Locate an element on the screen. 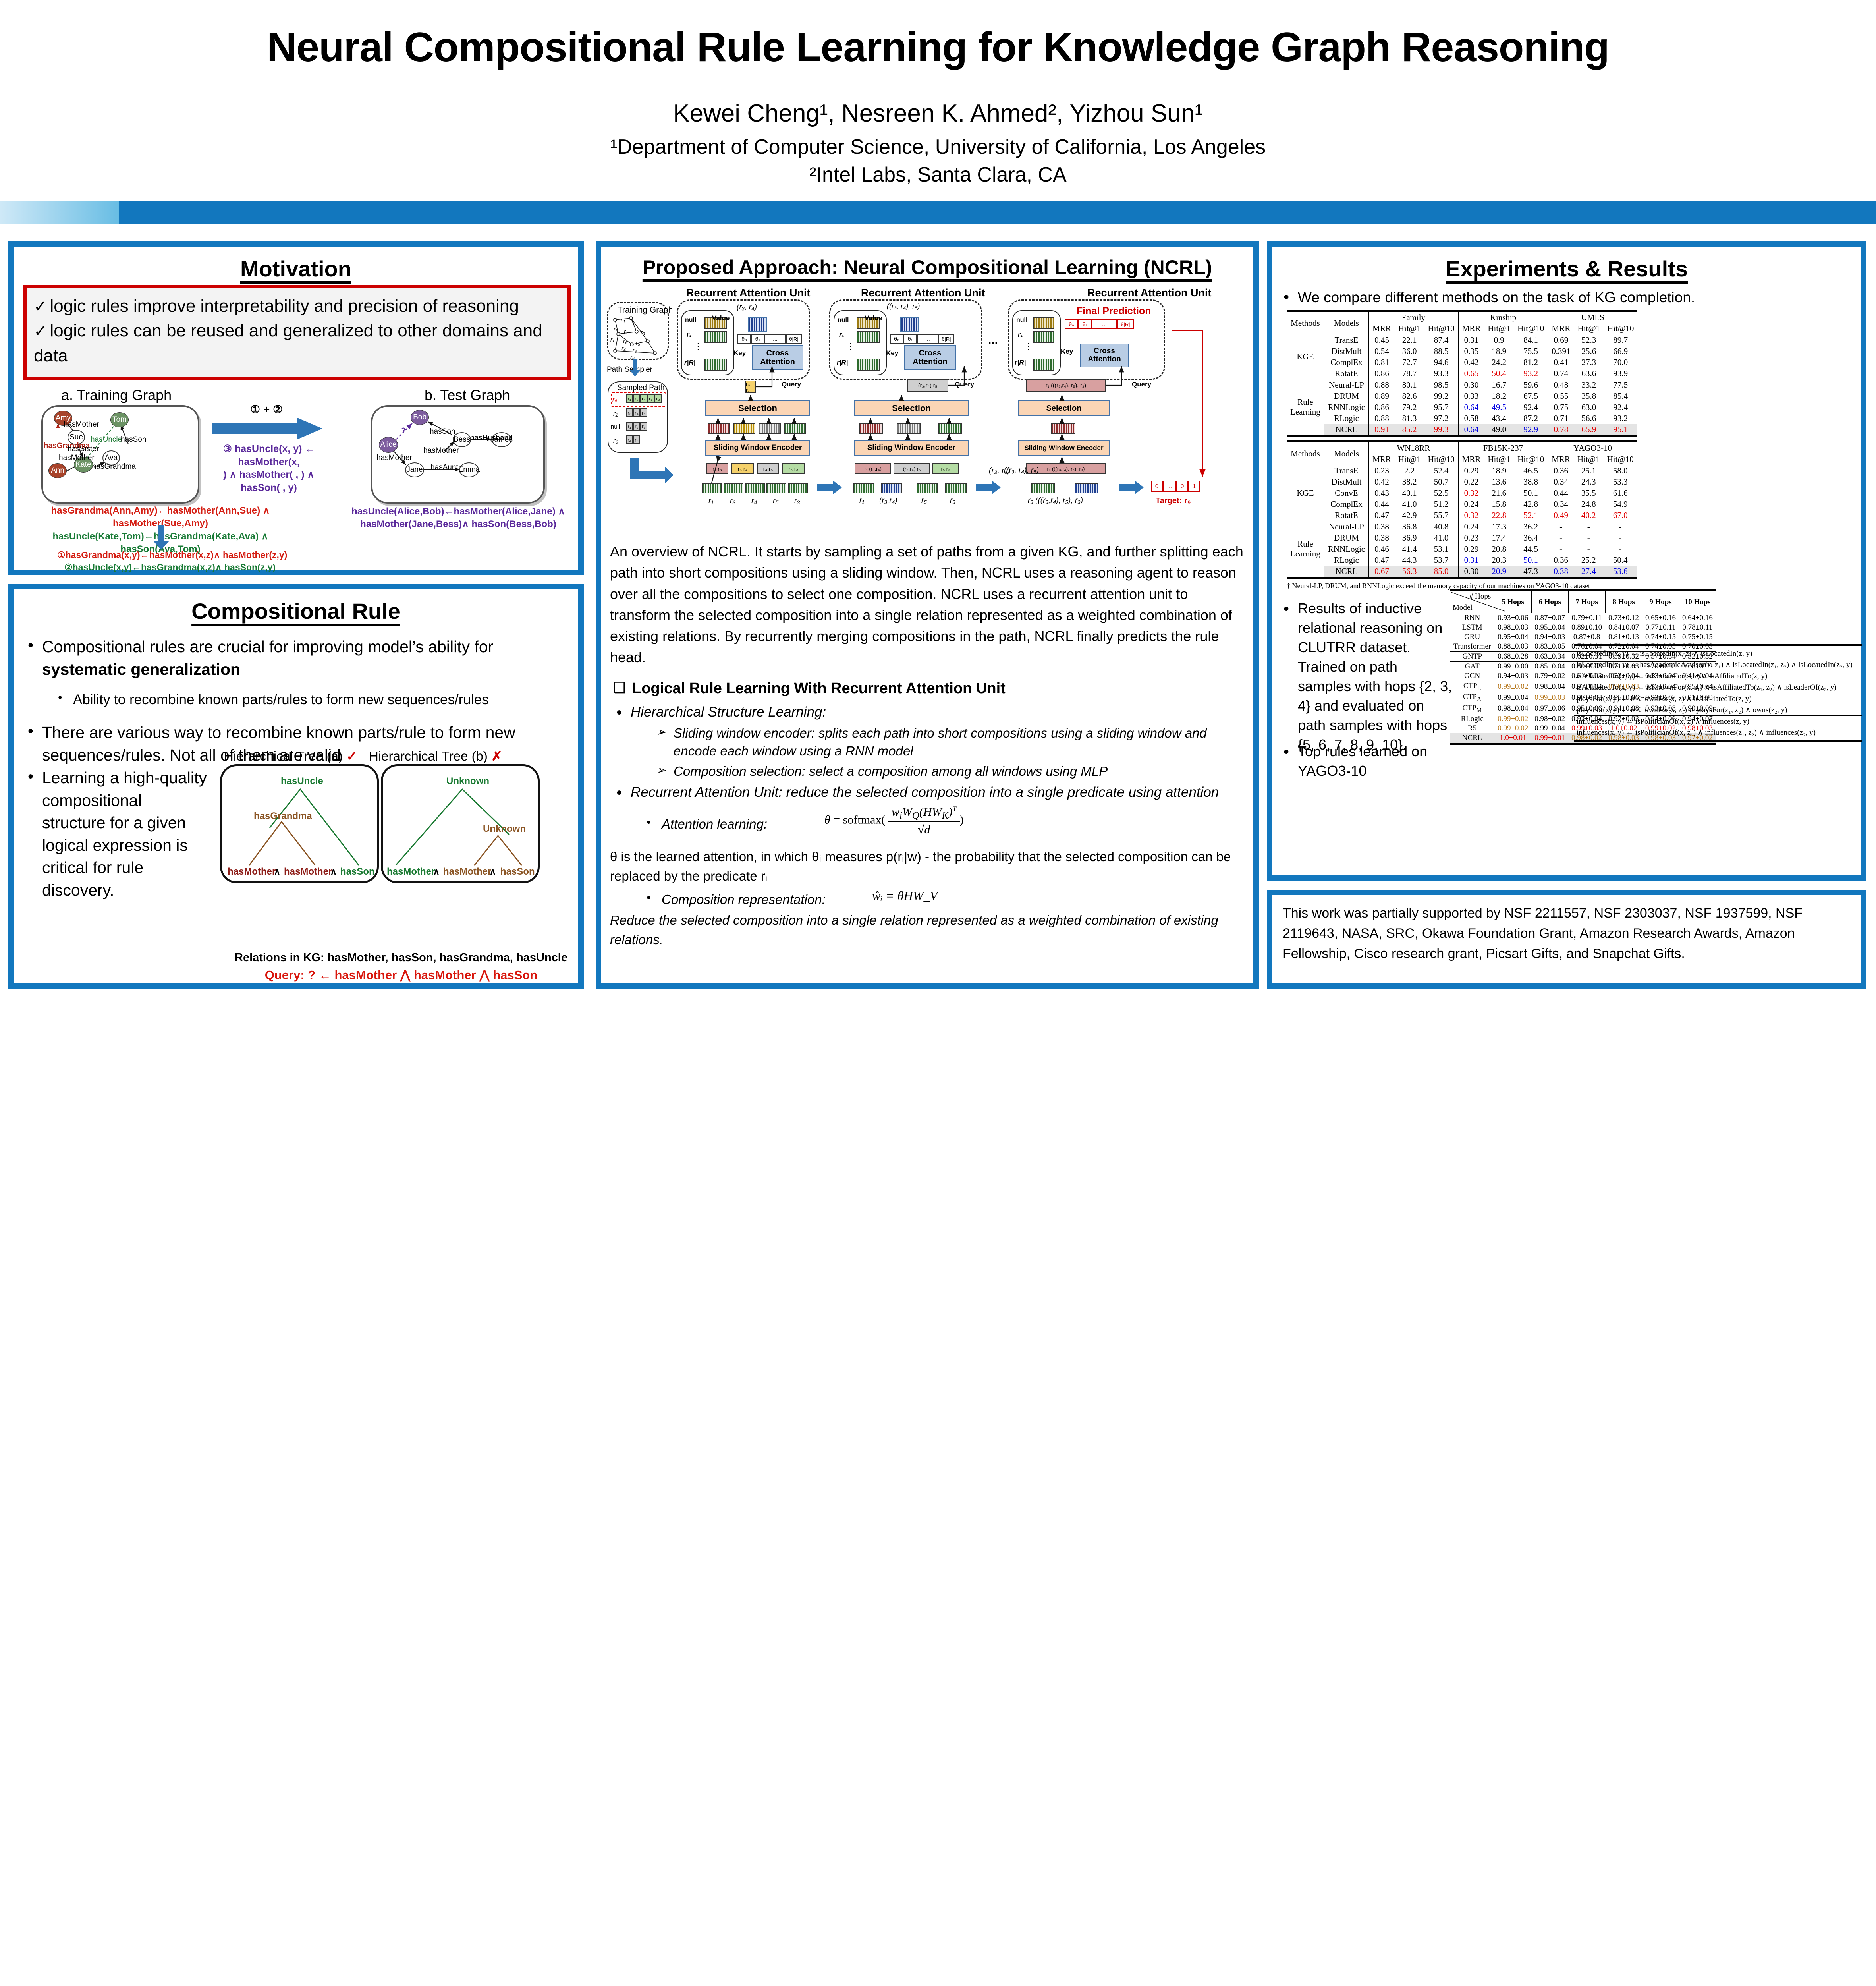  metric-value: 53.3 is located at coordinates (1620, 482).